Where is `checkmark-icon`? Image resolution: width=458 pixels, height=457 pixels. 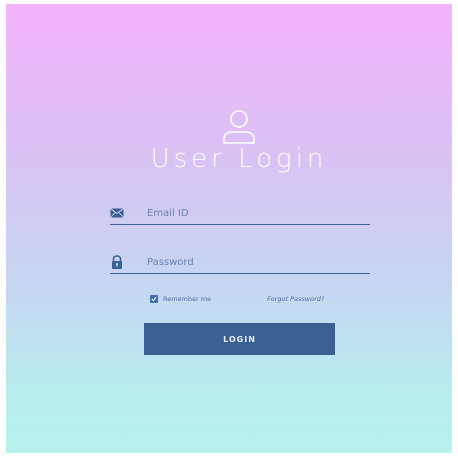
checkmark-icon is located at coordinates (154, 299).